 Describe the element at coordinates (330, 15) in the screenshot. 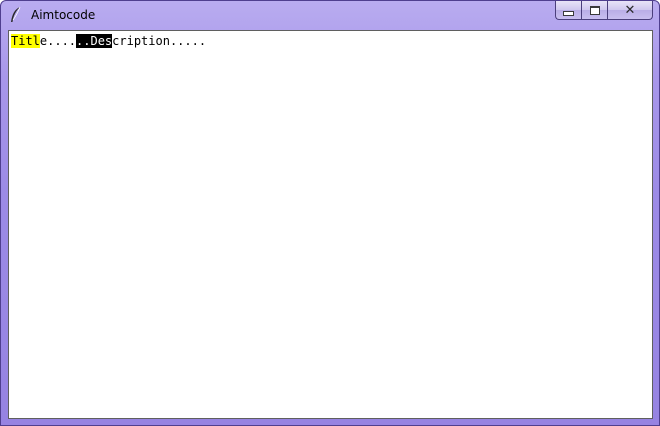

I see `title-bar: Aimtocode ✕` at that location.